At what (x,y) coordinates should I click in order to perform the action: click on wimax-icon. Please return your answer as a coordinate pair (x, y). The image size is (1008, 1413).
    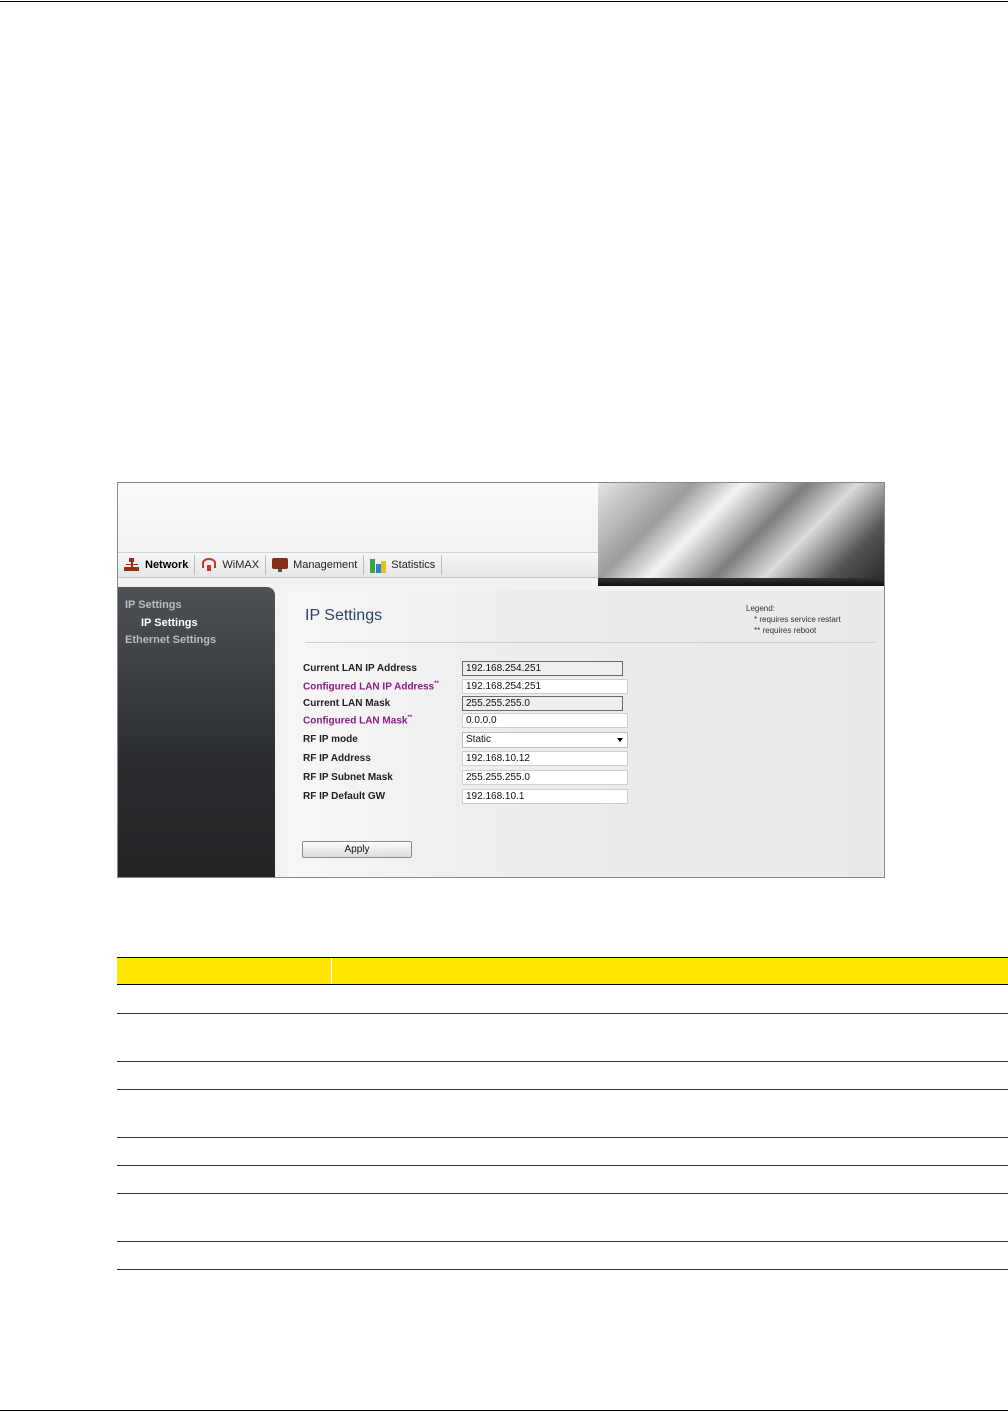
    Looking at the image, I should click on (209, 565).